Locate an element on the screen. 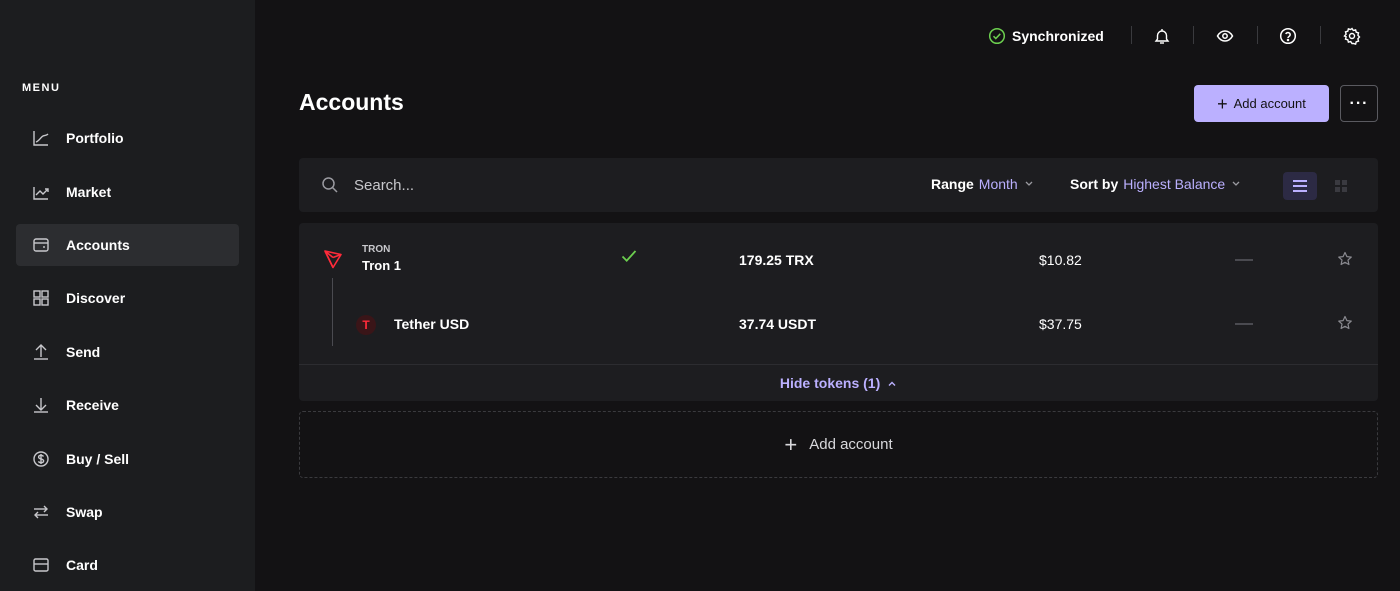  eye-icon is located at coordinates (1225, 36).